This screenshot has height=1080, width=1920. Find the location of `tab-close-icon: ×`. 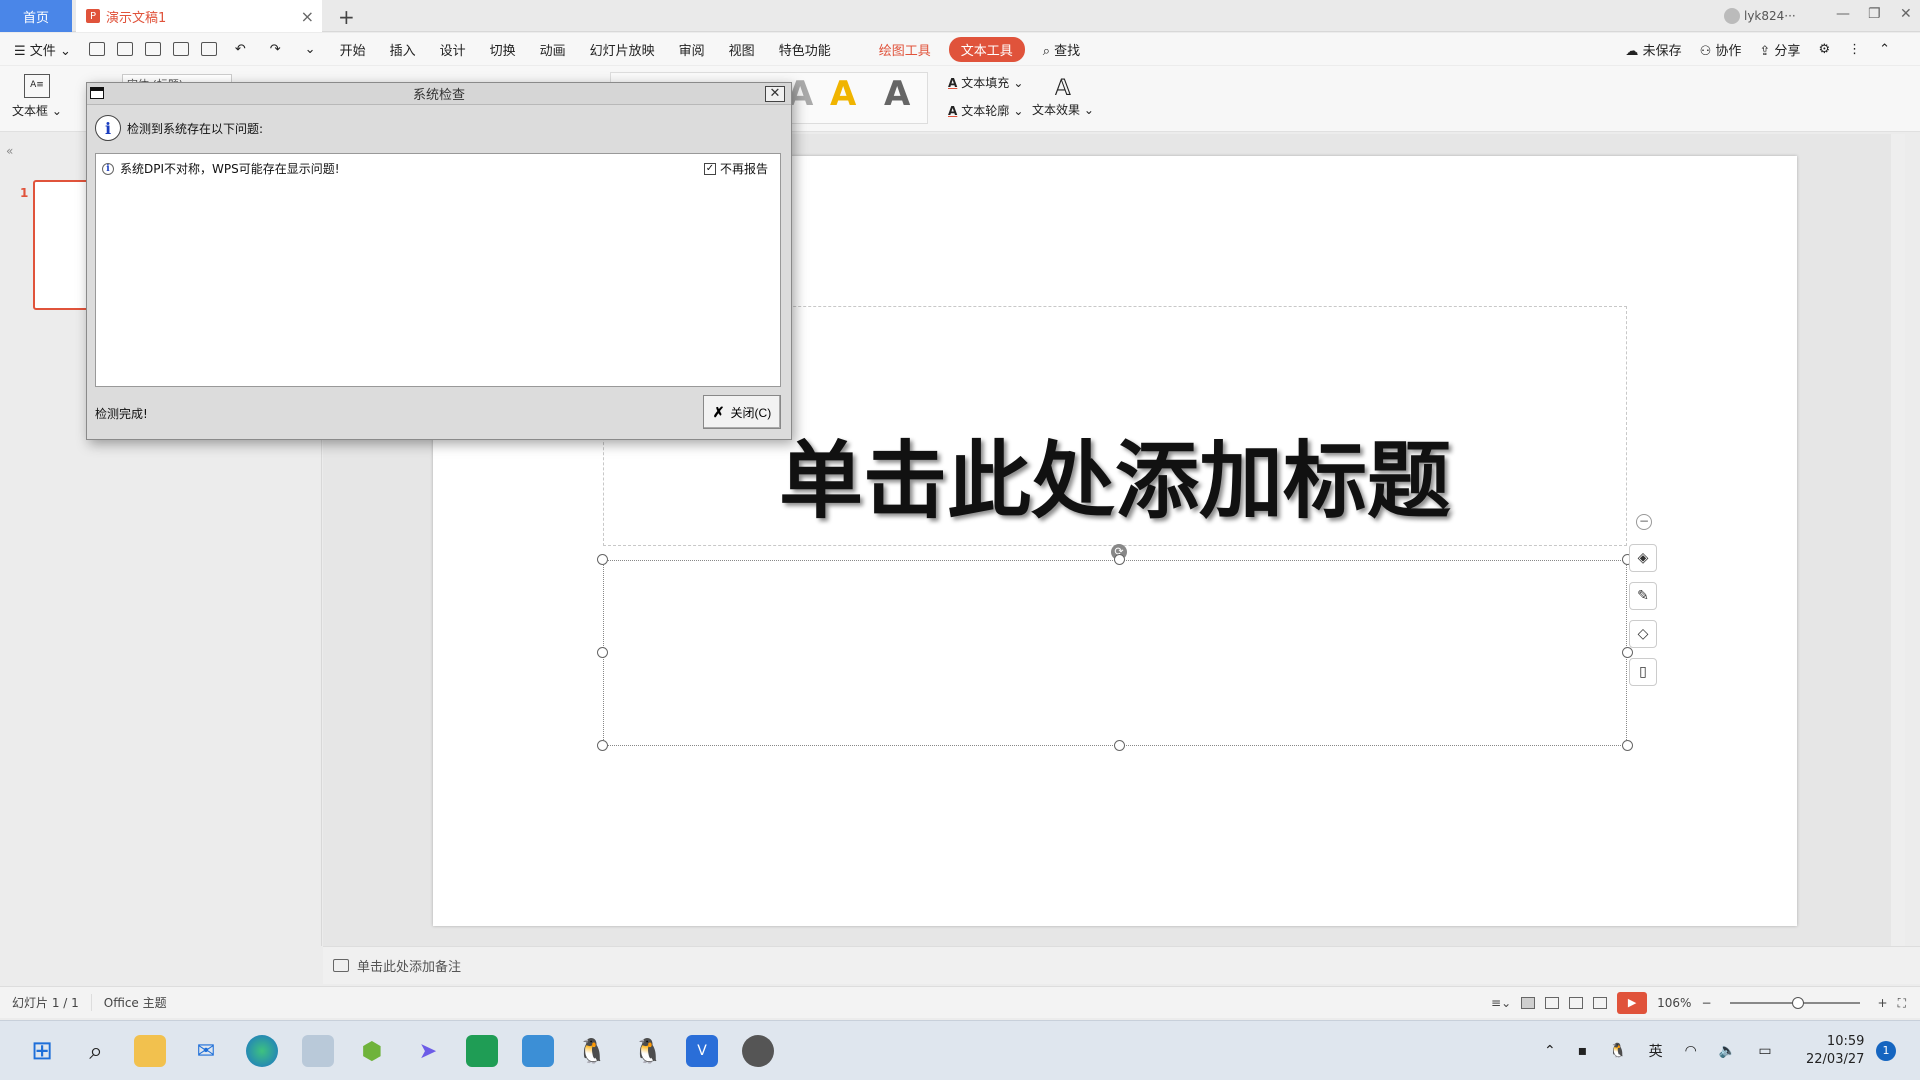

tab-close-icon: × is located at coordinates (307, 16).